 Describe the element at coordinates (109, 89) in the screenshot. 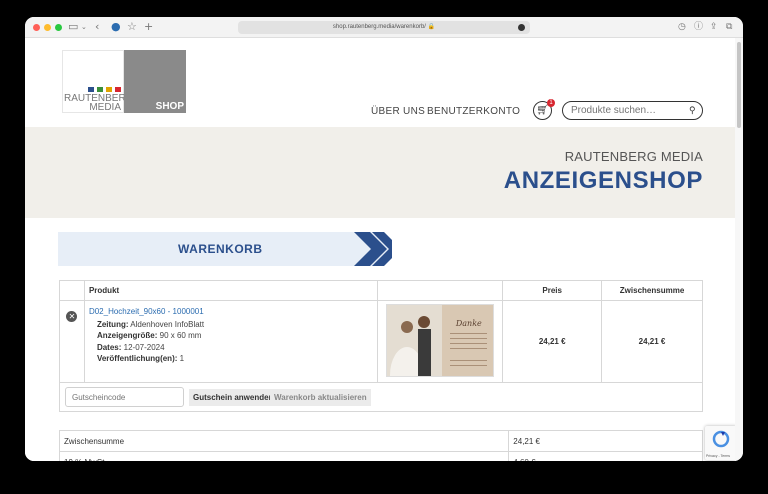

I see `logo-square-yellow` at that location.